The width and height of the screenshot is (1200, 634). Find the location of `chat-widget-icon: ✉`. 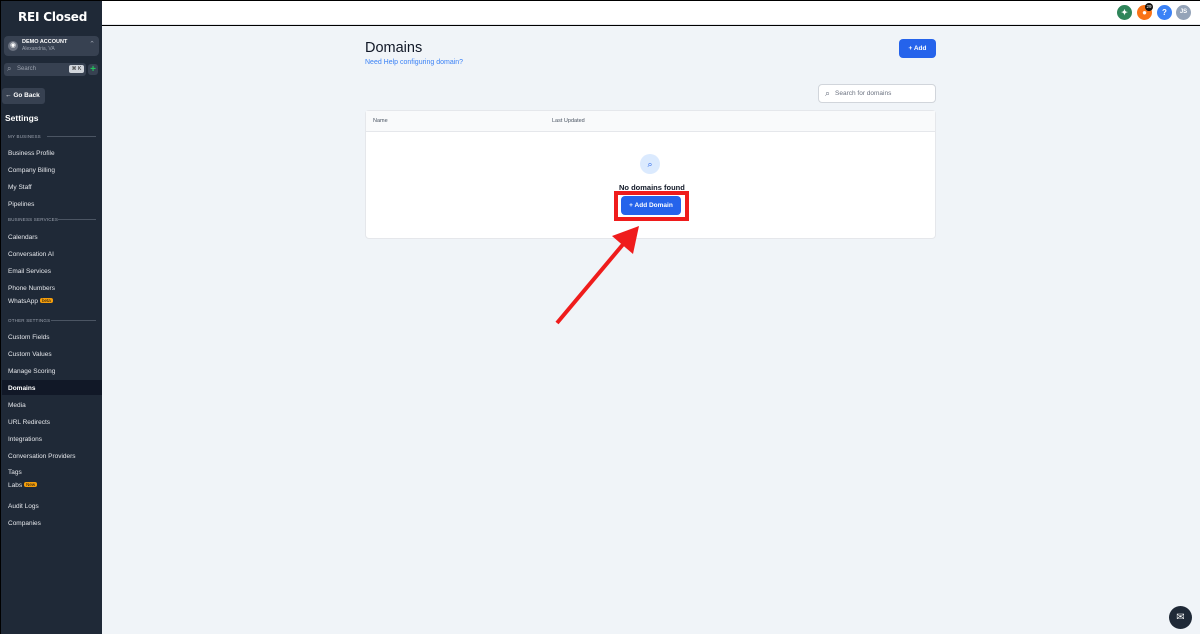

chat-widget-icon: ✉ is located at coordinates (1180, 617).